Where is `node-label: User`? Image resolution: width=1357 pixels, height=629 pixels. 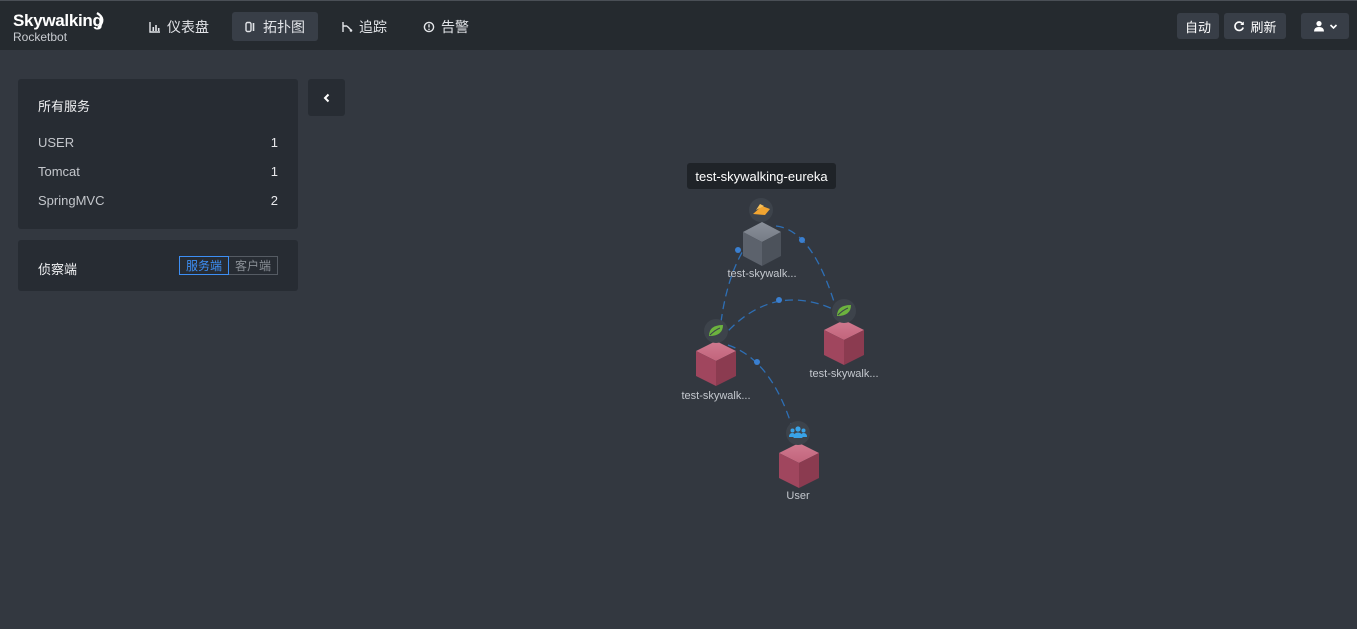 node-label: User is located at coordinates (798, 496).